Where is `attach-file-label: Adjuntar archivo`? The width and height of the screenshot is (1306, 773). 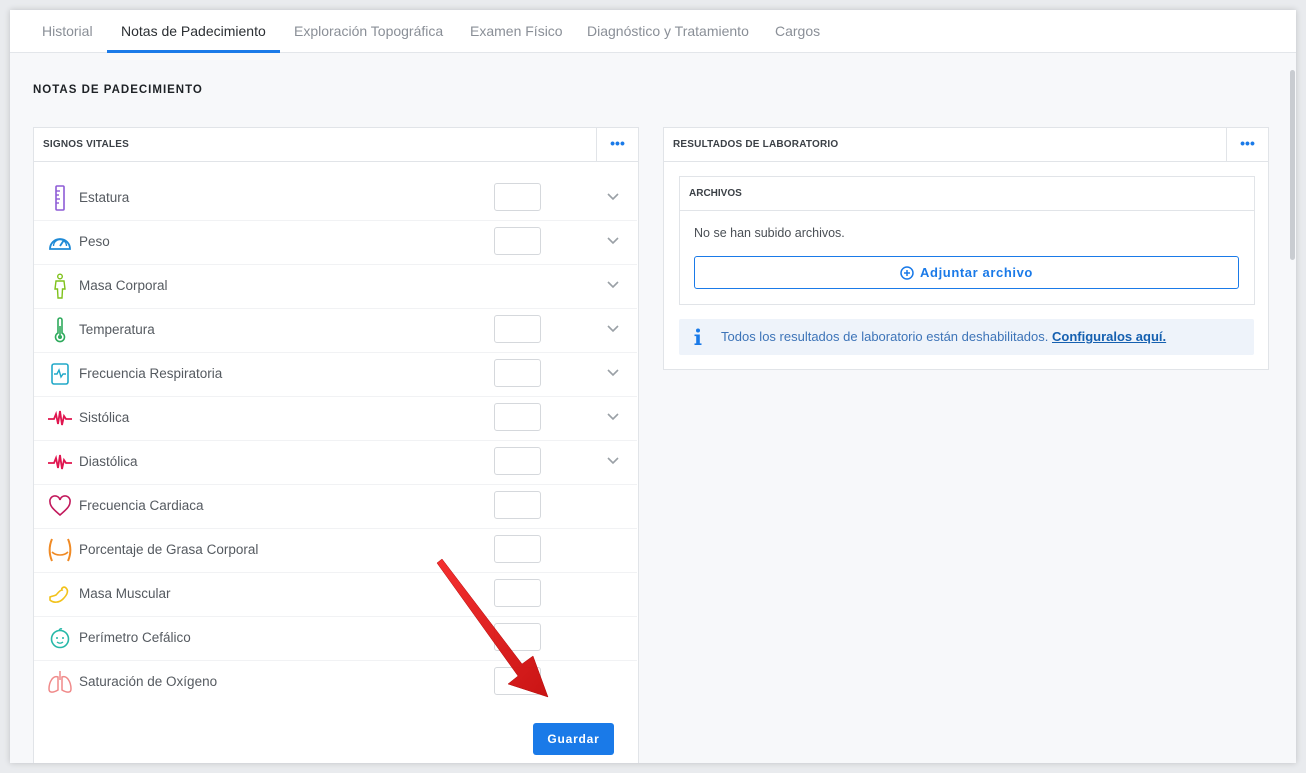
attach-file-label: Adjuntar archivo is located at coordinates (976, 272).